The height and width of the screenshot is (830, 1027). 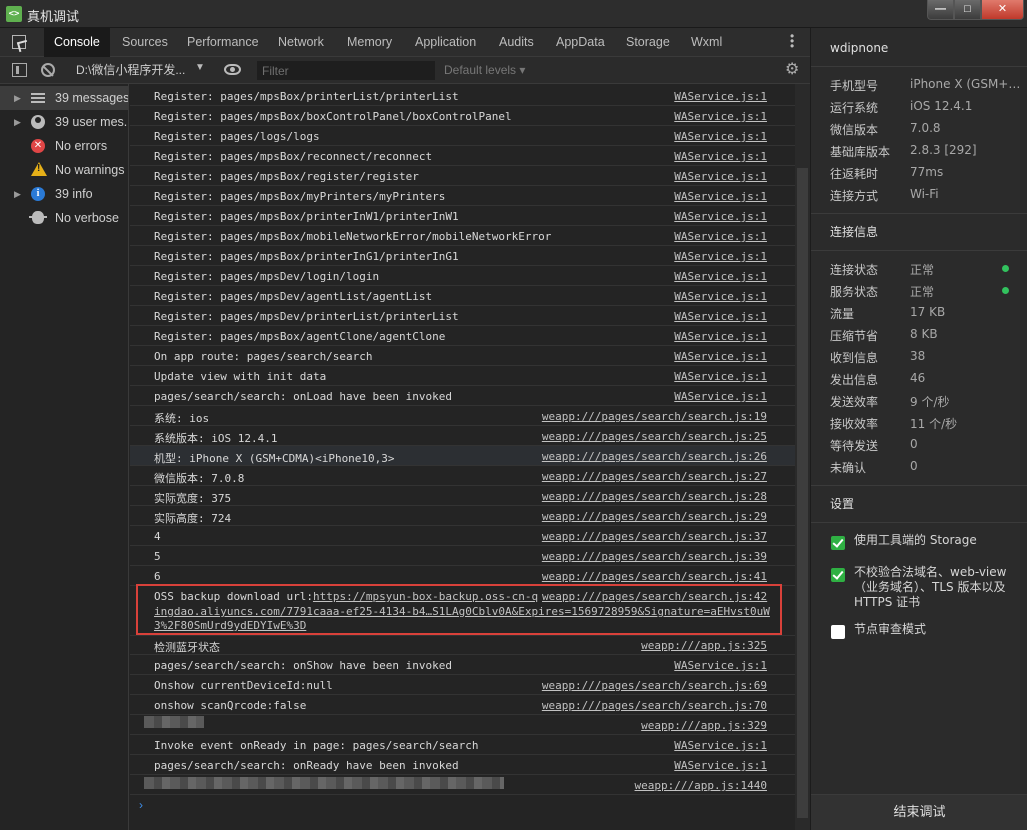 What do you see at coordinates (802, 493) in the screenshot?
I see `scrollbar-thumb` at bounding box center [802, 493].